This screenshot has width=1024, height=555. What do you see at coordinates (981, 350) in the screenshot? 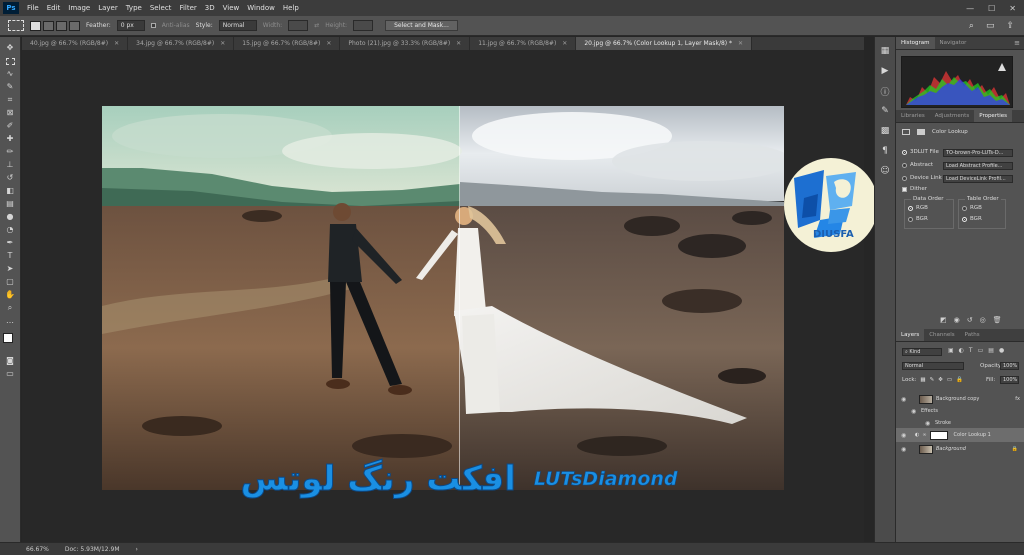
I see `filter-shape-icon: ▭` at bounding box center [981, 350].